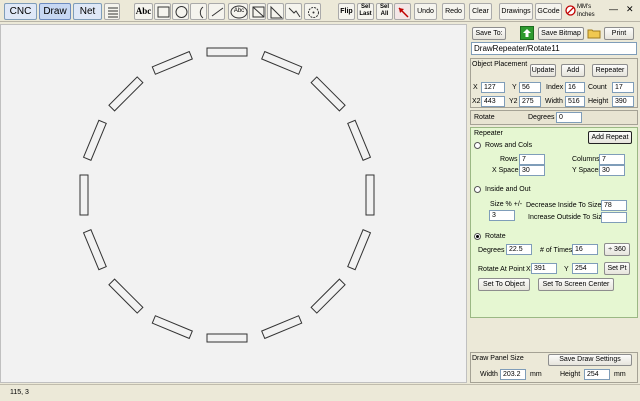 Image resolution: width=640 pixels, height=401 pixels. What do you see at coordinates (586, 170) in the screenshot?
I see `y-spacer-label: Y Spacer` at bounding box center [586, 170].